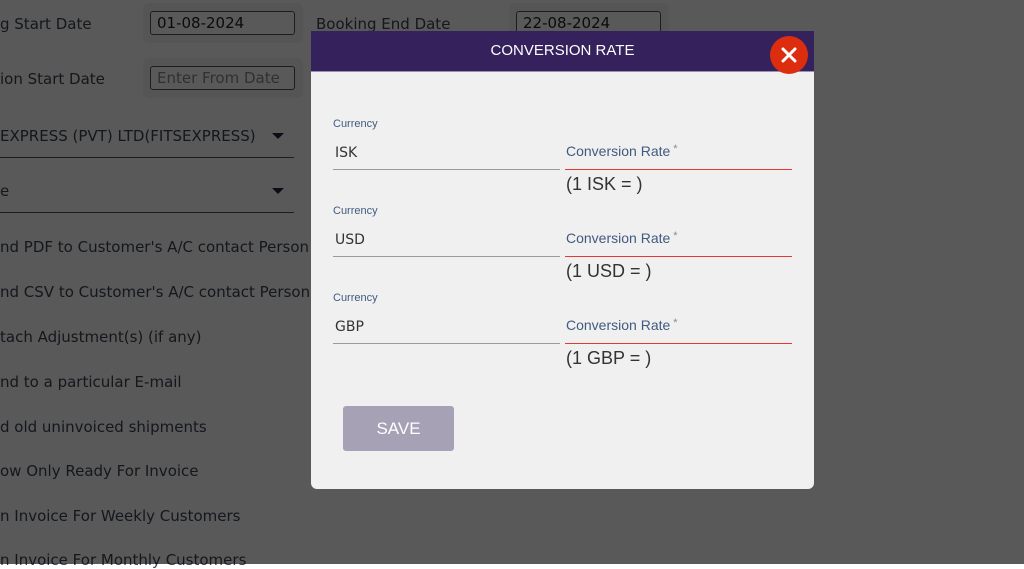  What do you see at coordinates (562, 245) in the screenshot?
I see `currency-row: Currency Conversion Rate* (1 USD = )` at bounding box center [562, 245].